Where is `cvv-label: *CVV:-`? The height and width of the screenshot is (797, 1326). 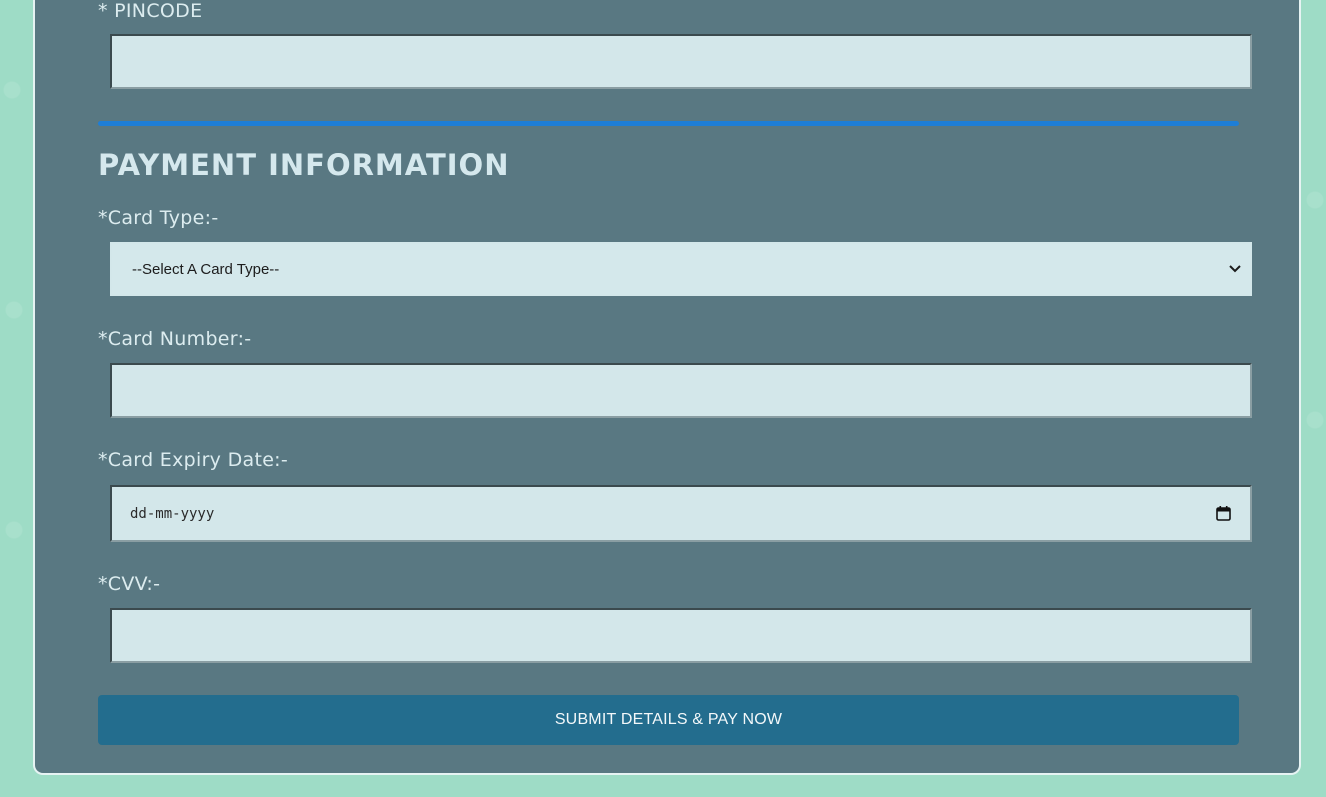
cvv-label: *CVV:- is located at coordinates (129, 584).